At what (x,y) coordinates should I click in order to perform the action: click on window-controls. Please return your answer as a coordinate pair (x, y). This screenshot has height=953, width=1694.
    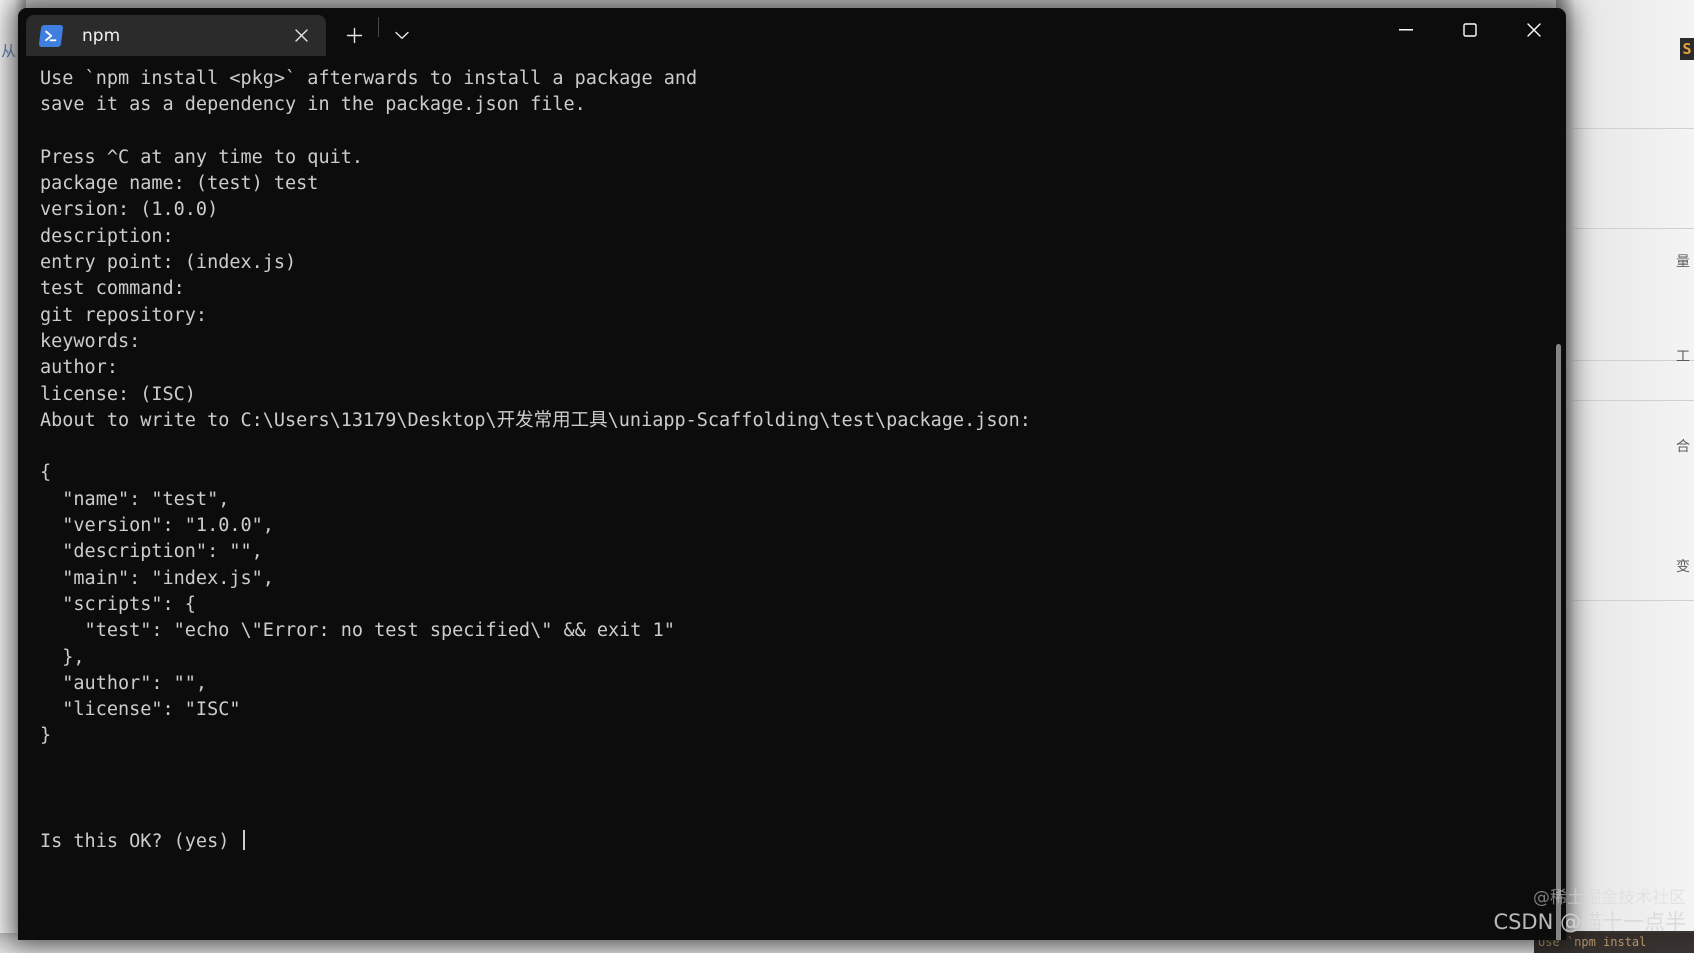
    Looking at the image, I should click on (1470, 30).